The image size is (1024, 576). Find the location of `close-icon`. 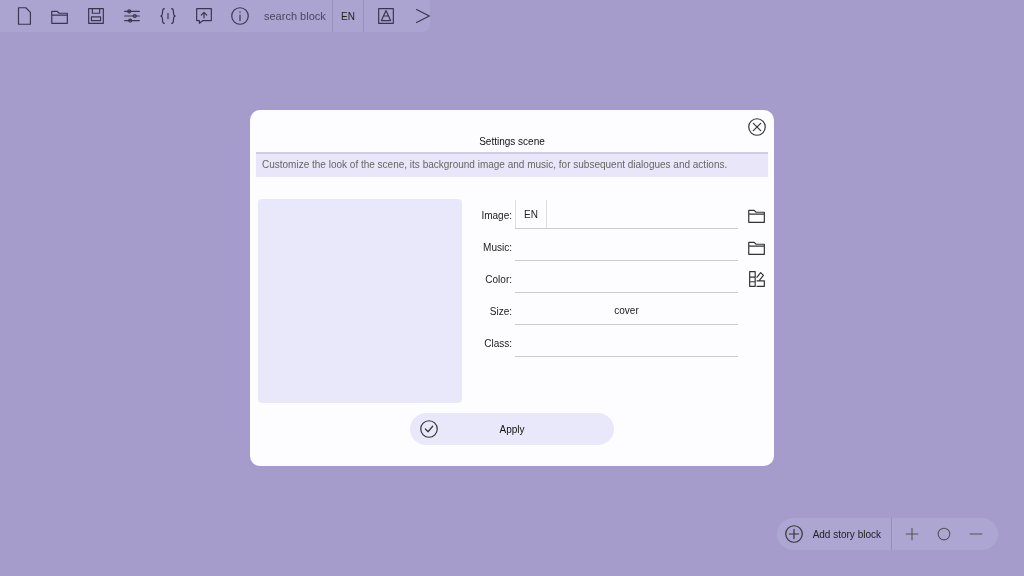

close-icon is located at coordinates (757, 127).